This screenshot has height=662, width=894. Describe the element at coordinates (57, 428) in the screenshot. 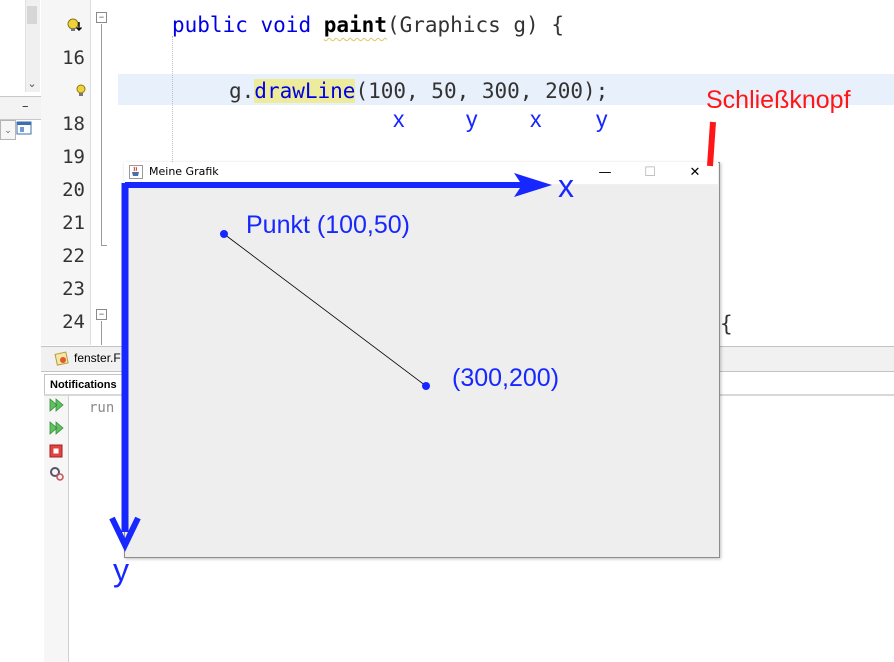

I see `rerun-with-params-icon` at that location.